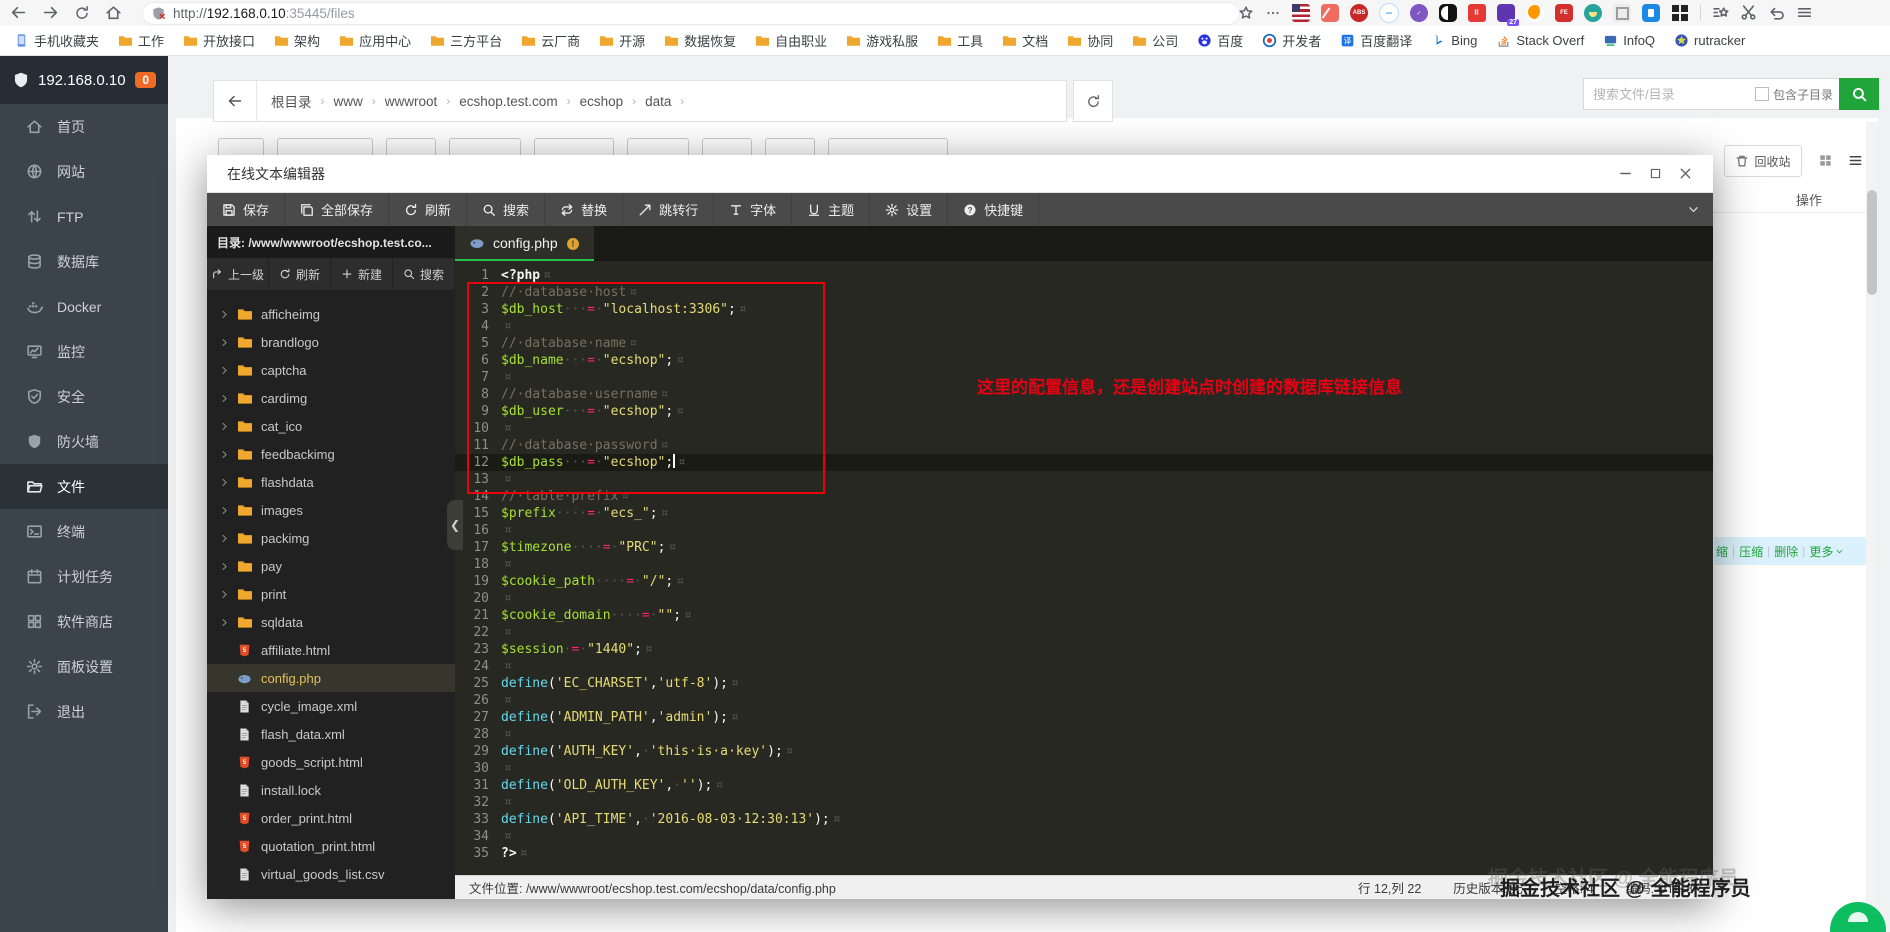 Image resolution: width=1890 pixels, height=932 pixels. Describe the element at coordinates (1155, 40) in the screenshot. I see `bookmark-item-15: 公司` at that location.